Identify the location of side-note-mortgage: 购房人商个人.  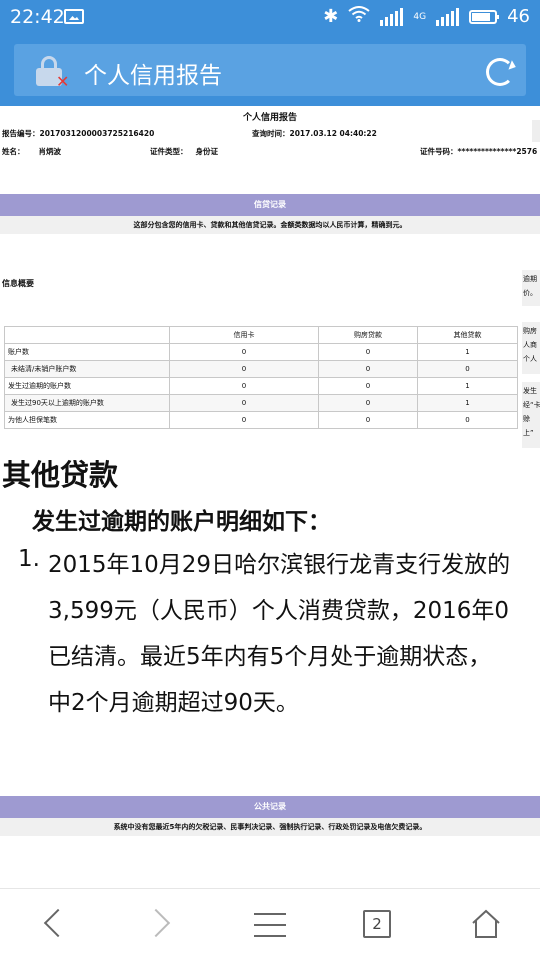
(531, 348).